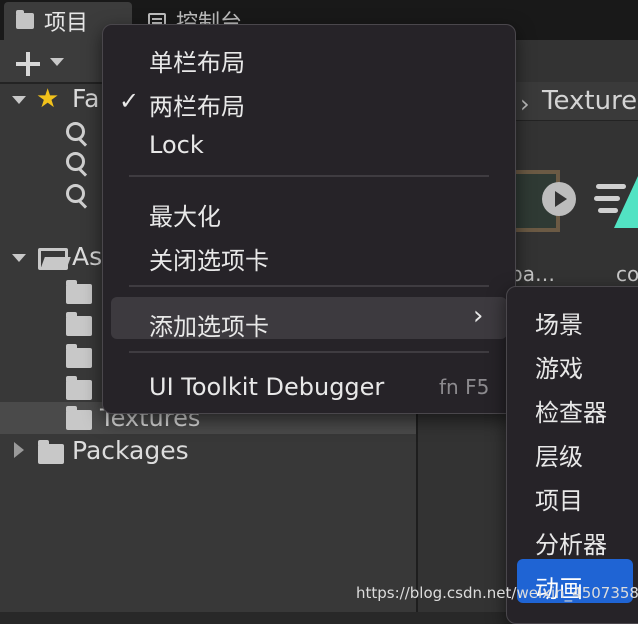 The image size is (638, 624). Describe the element at coordinates (19, 450) in the screenshot. I see `foldout-packages-icon` at that location.